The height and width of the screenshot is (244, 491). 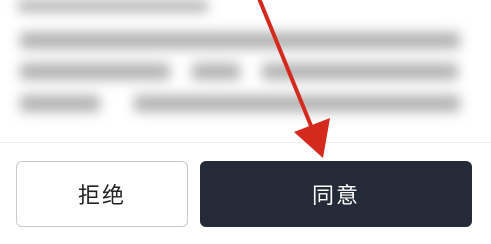 I want to click on agree-button-label: 同意, so click(x=335, y=196).